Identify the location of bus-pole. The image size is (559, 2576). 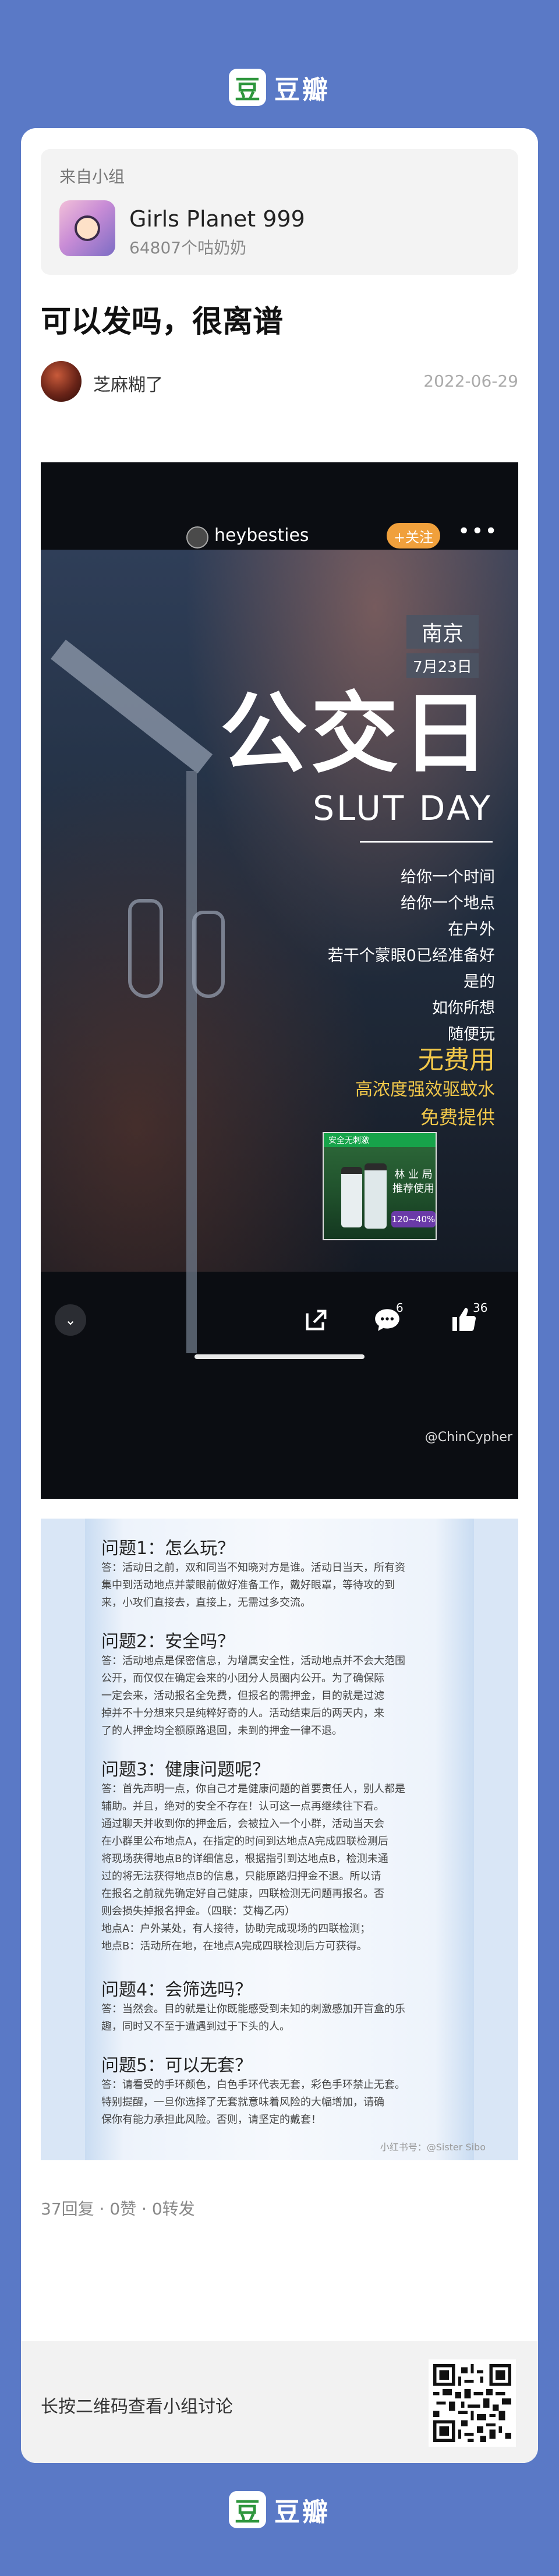
(191, 1062).